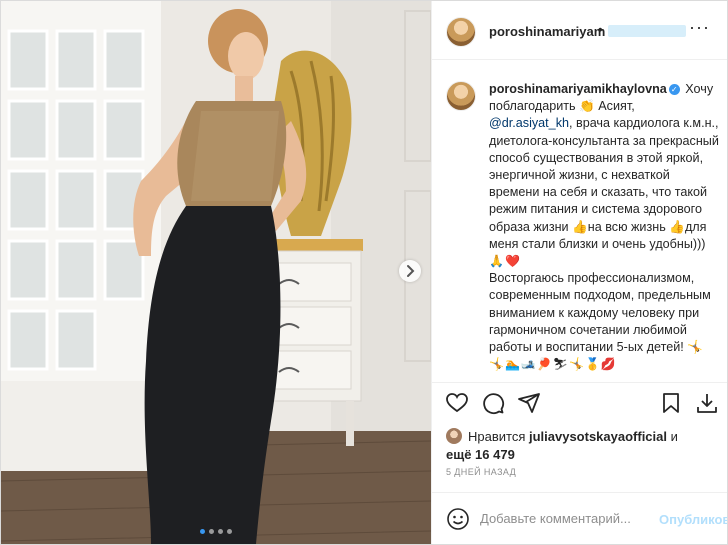  I want to click on liker-avatar, so click(454, 436).